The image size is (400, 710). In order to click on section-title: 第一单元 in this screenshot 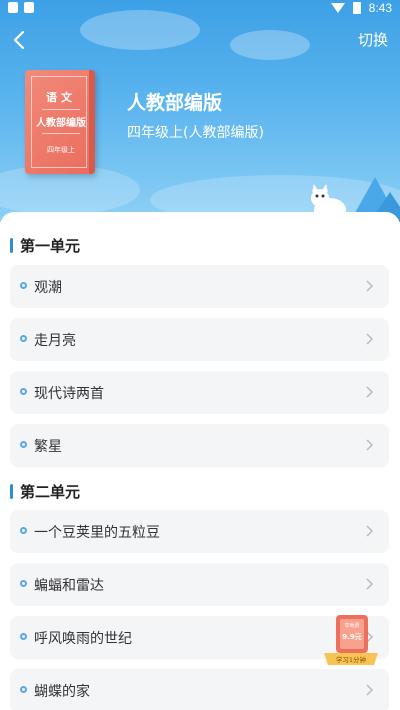, I will do `click(50, 246)`.